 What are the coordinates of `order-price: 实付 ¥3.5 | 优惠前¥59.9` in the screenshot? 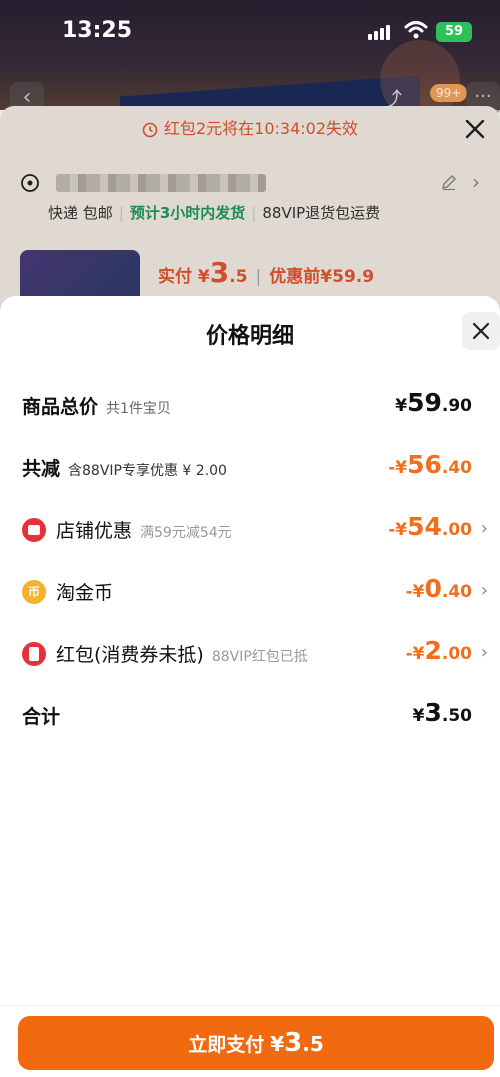 It's located at (266, 272).